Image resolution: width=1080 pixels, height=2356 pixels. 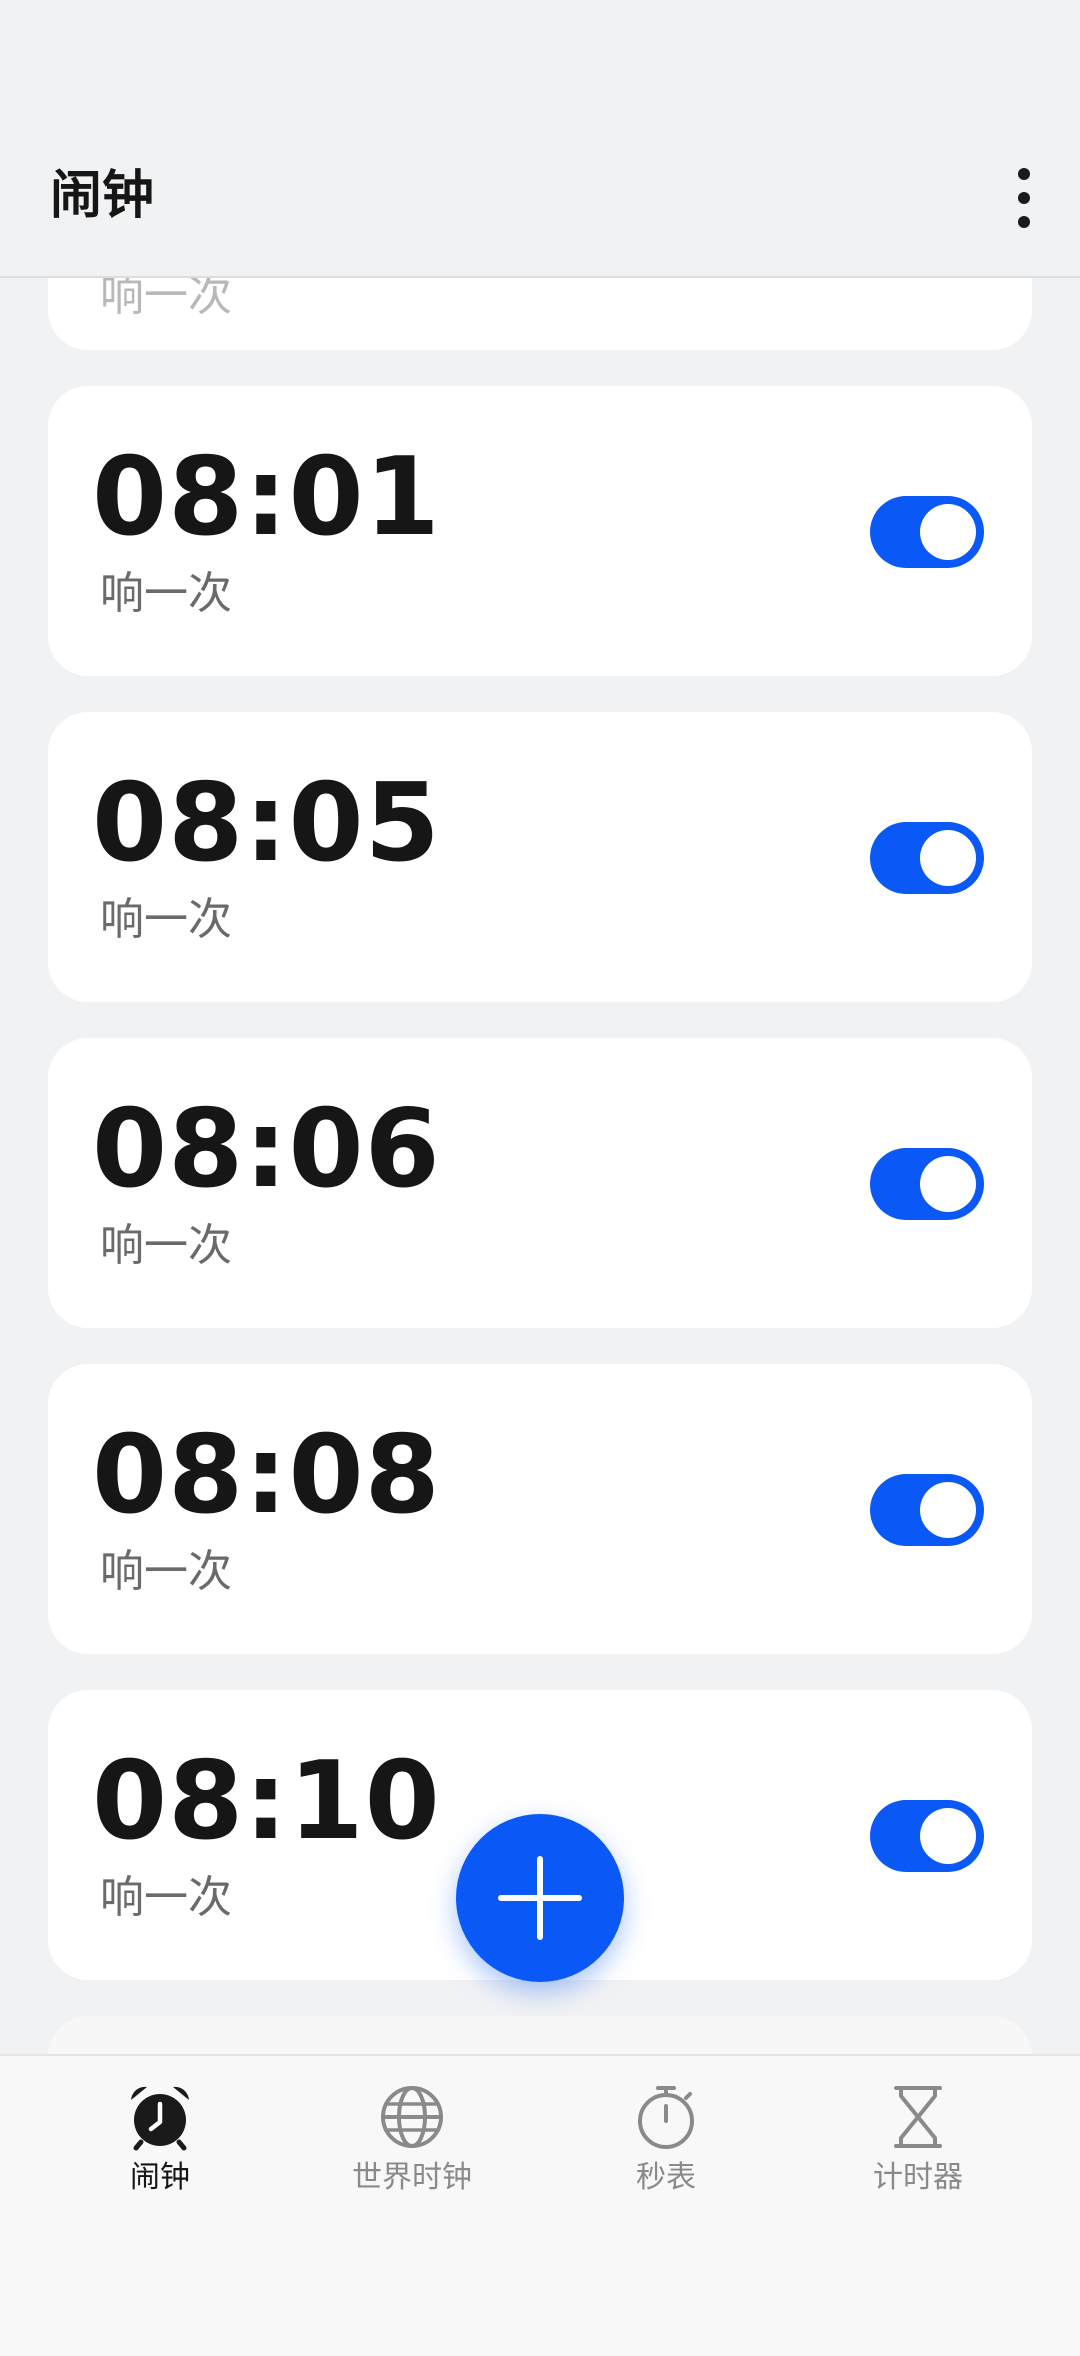 What do you see at coordinates (266, 1149) in the screenshot?
I see `alarm-time: 08:06` at bounding box center [266, 1149].